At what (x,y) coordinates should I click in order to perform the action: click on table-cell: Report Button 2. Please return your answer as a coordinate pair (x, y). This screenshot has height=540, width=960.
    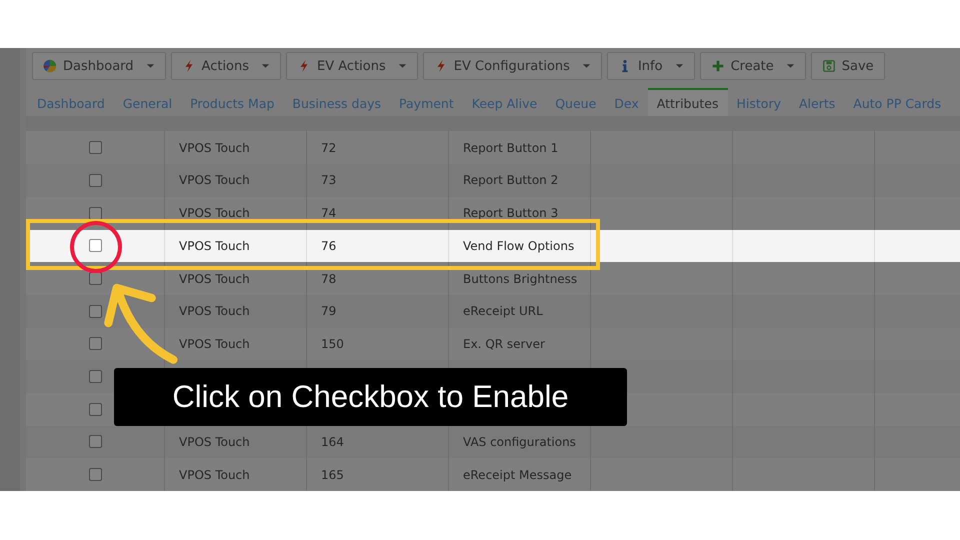
    Looking at the image, I should click on (510, 180).